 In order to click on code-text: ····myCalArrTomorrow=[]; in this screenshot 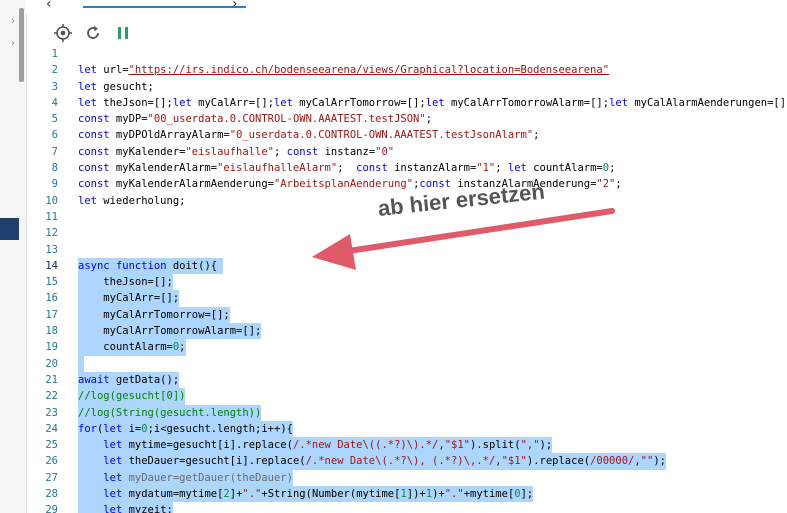, I will do `click(154, 315)`.